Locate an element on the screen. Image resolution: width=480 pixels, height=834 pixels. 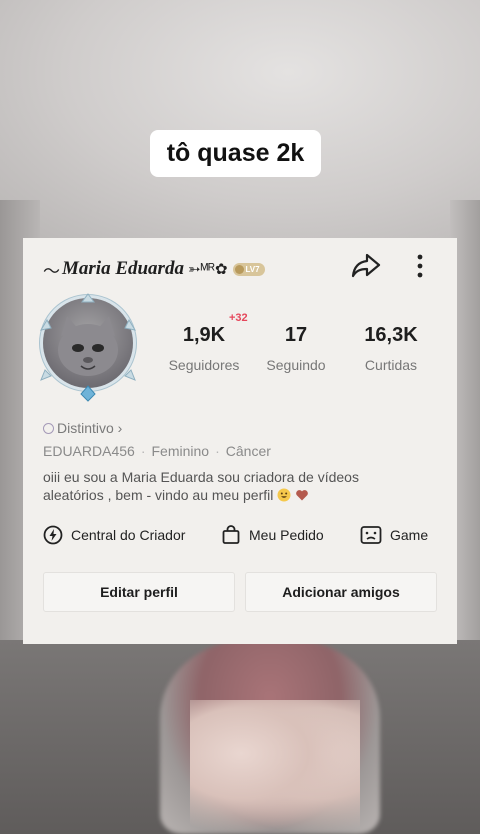
likes-label: Curtidas is located at coordinates (391, 365).